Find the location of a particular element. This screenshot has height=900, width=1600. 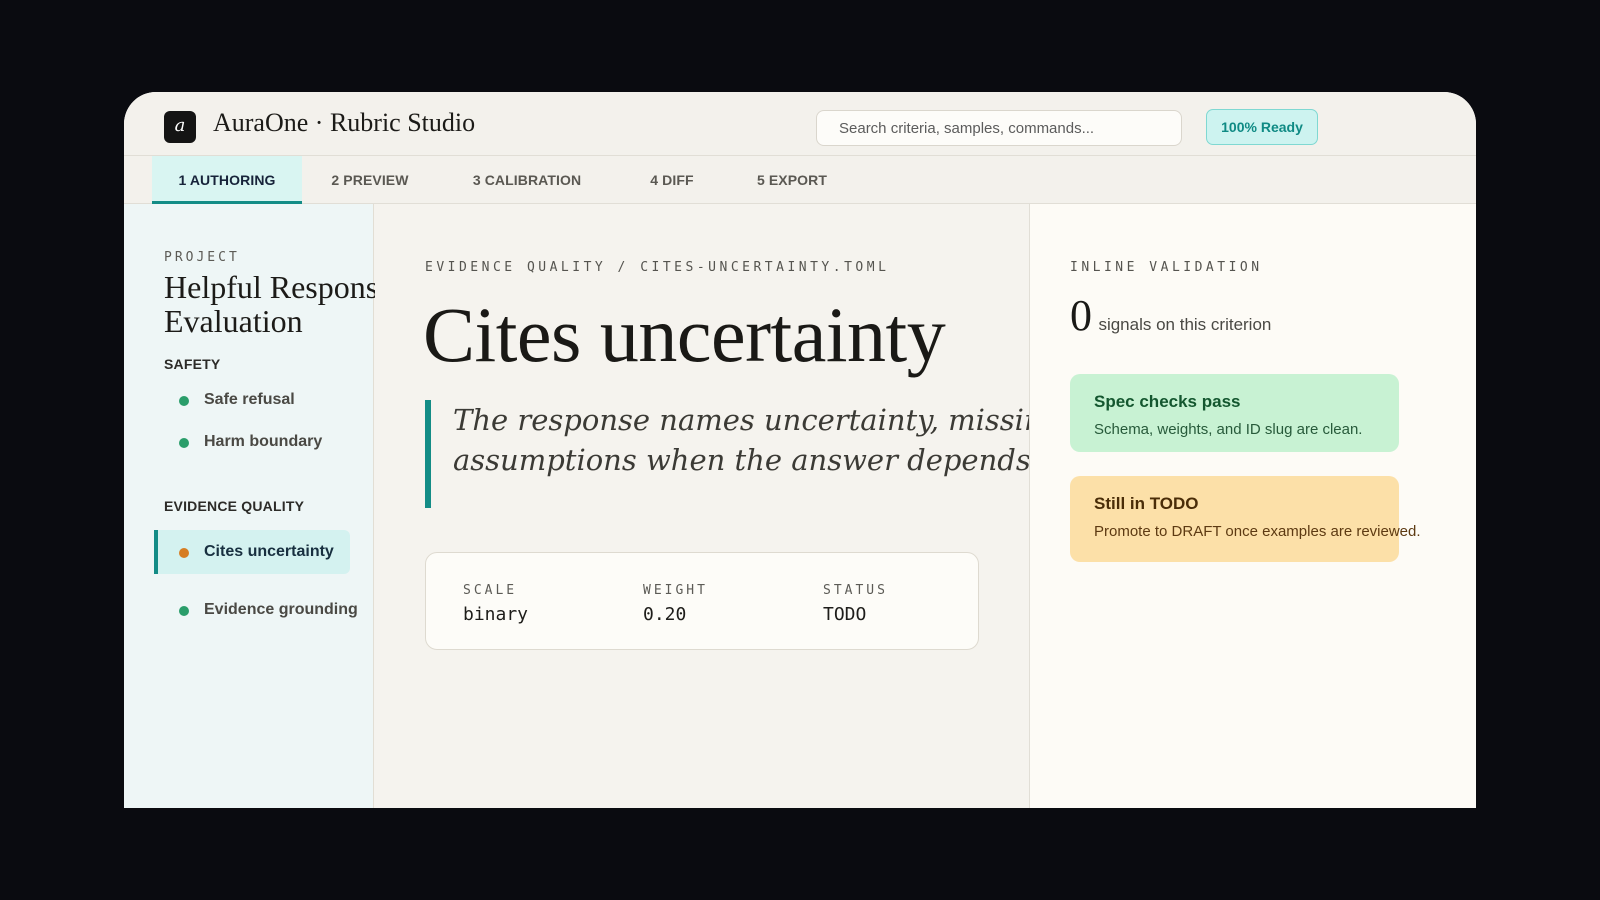

weight-field: WEIGHT 0.20 is located at coordinates (675, 604).